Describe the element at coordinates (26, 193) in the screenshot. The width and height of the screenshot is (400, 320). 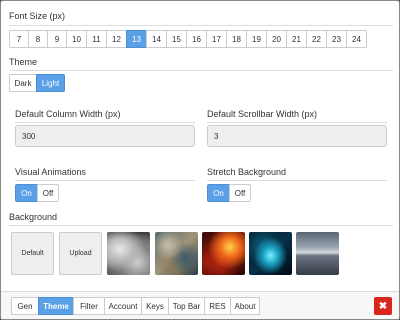
I see `visual-animations-on-button: On` at that location.